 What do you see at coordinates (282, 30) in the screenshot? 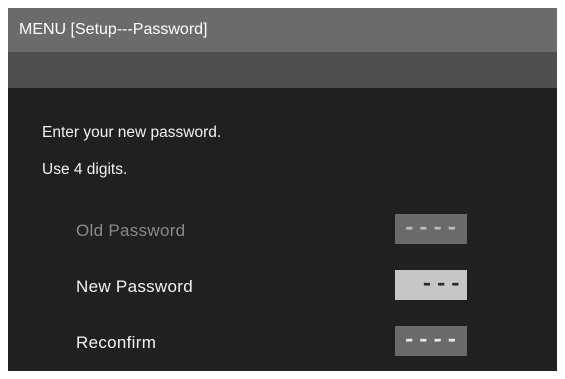
I see `menu-title-bar: MENU [Setup---Password]` at bounding box center [282, 30].